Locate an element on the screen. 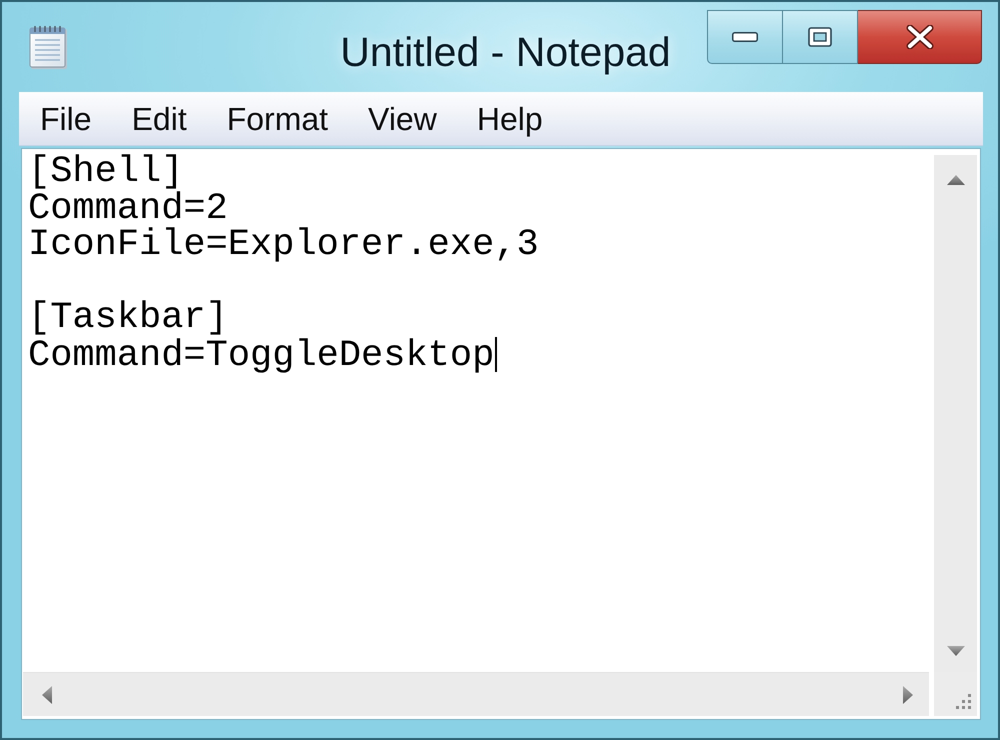  horizontal-scrollbar is located at coordinates (476, 694).